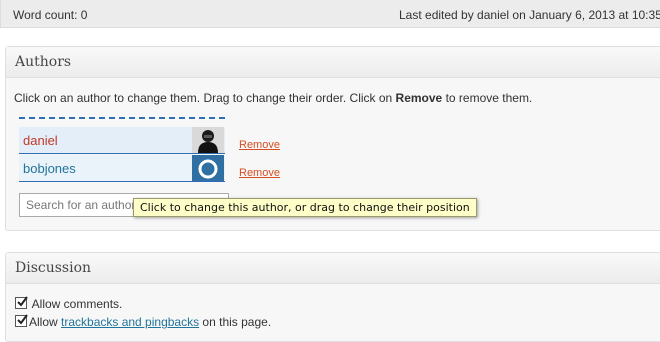  Describe the element at coordinates (53, 268) in the screenshot. I see `discussion-box-title: Discussion` at that location.